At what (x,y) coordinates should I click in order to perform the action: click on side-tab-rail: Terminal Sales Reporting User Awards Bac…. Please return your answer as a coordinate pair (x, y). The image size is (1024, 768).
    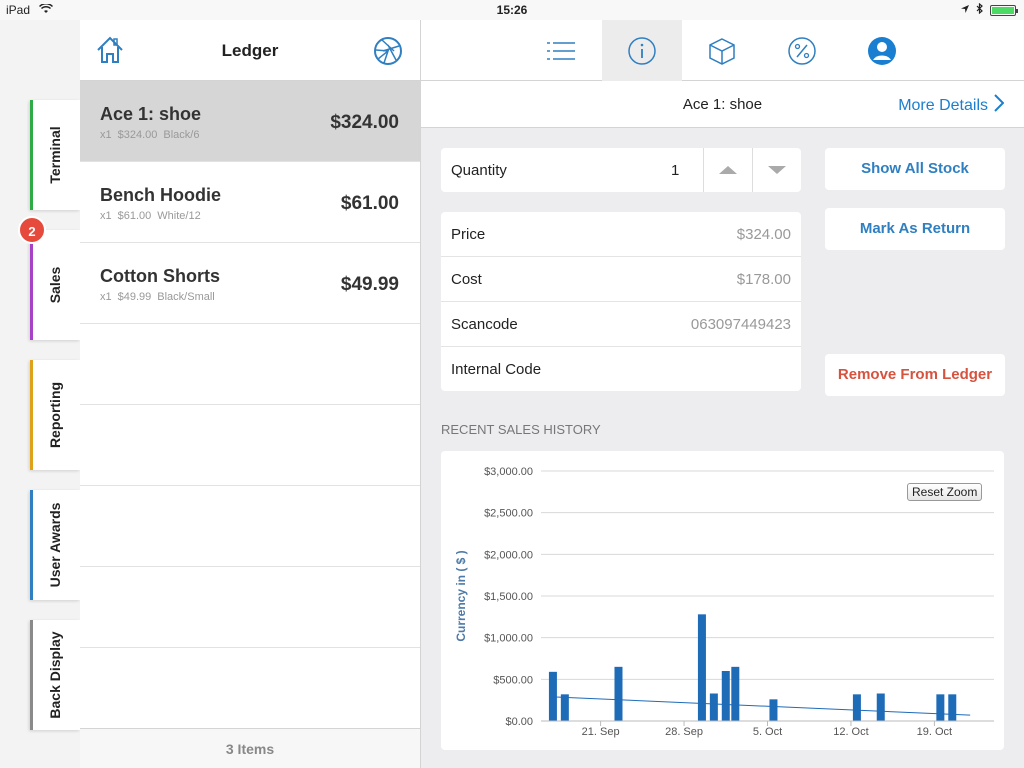
    Looking at the image, I should click on (40, 394).